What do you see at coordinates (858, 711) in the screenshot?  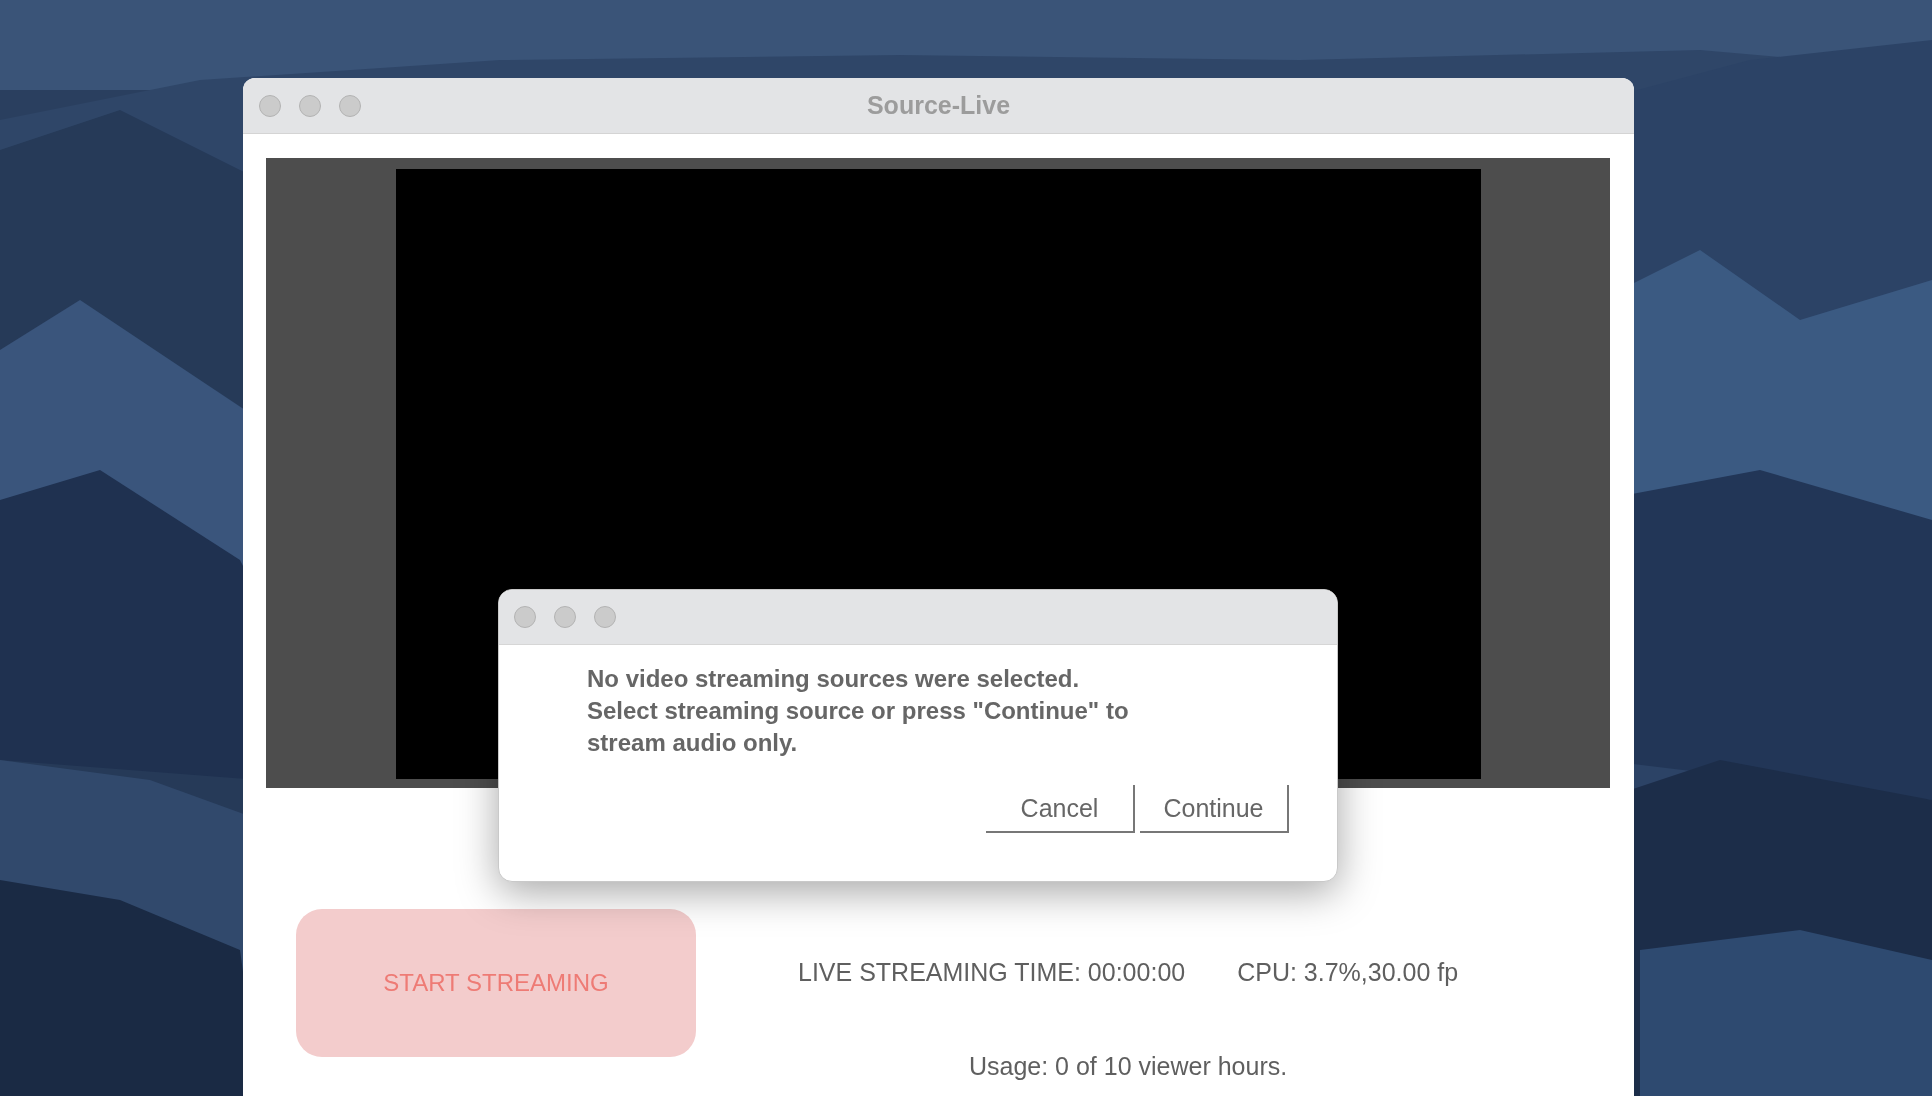 I see `alert-message: No video streaming sources were selected. Select streaming source or press "Continue" to stream audio only.` at bounding box center [858, 711].